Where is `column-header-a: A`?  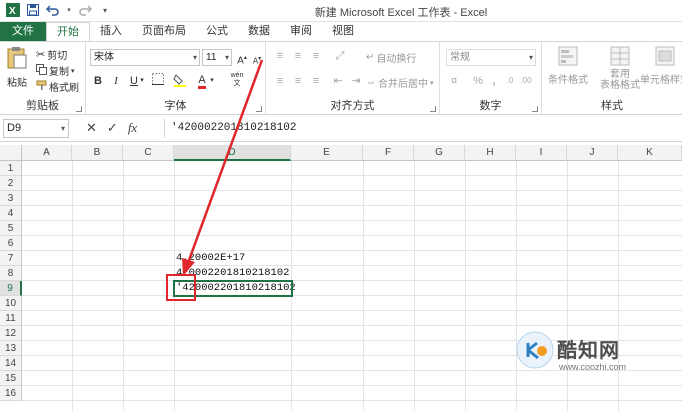
column-header-a: A is located at coordinates (47, 153).